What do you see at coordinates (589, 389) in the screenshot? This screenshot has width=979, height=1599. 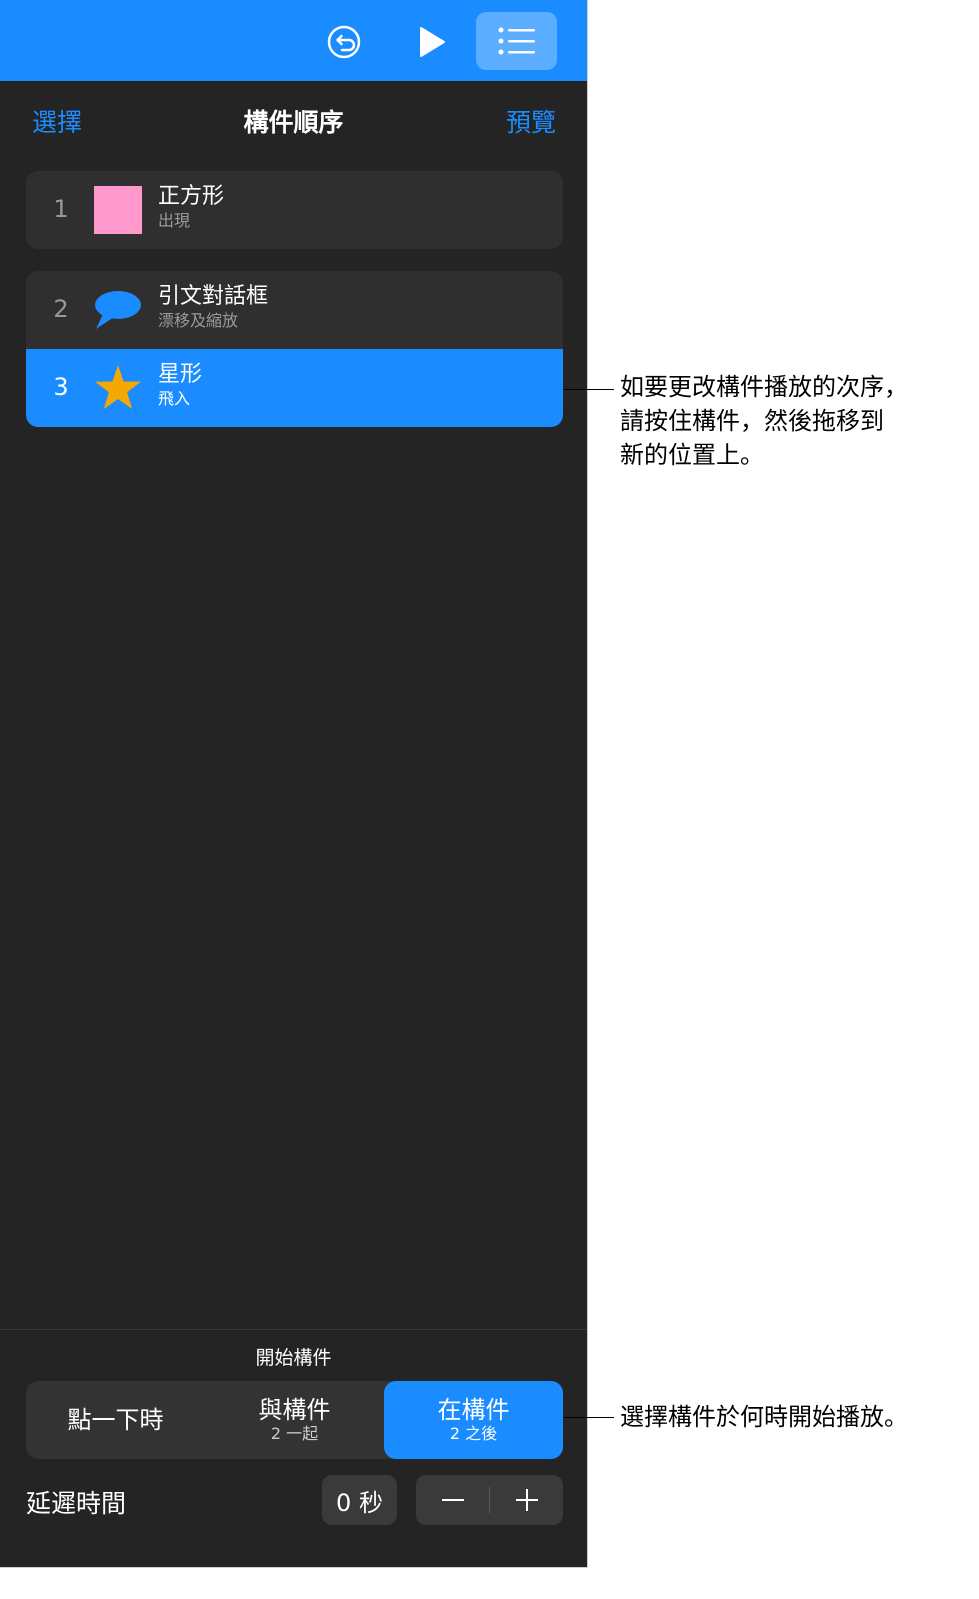 I see `reorder-callout-line` at bounding box center [589, 389].